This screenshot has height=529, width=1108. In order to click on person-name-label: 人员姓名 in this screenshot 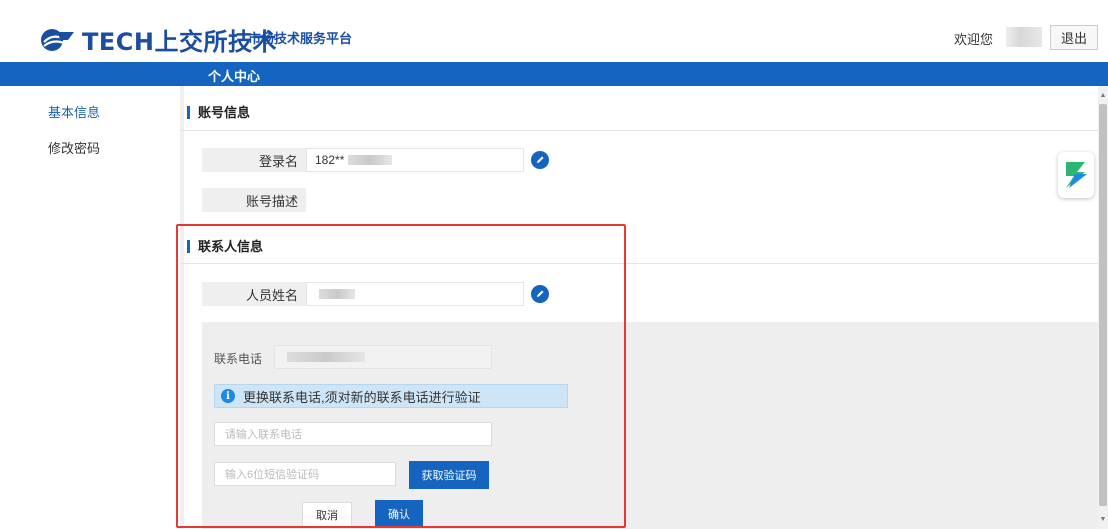, I will do `click(254, 294)`.